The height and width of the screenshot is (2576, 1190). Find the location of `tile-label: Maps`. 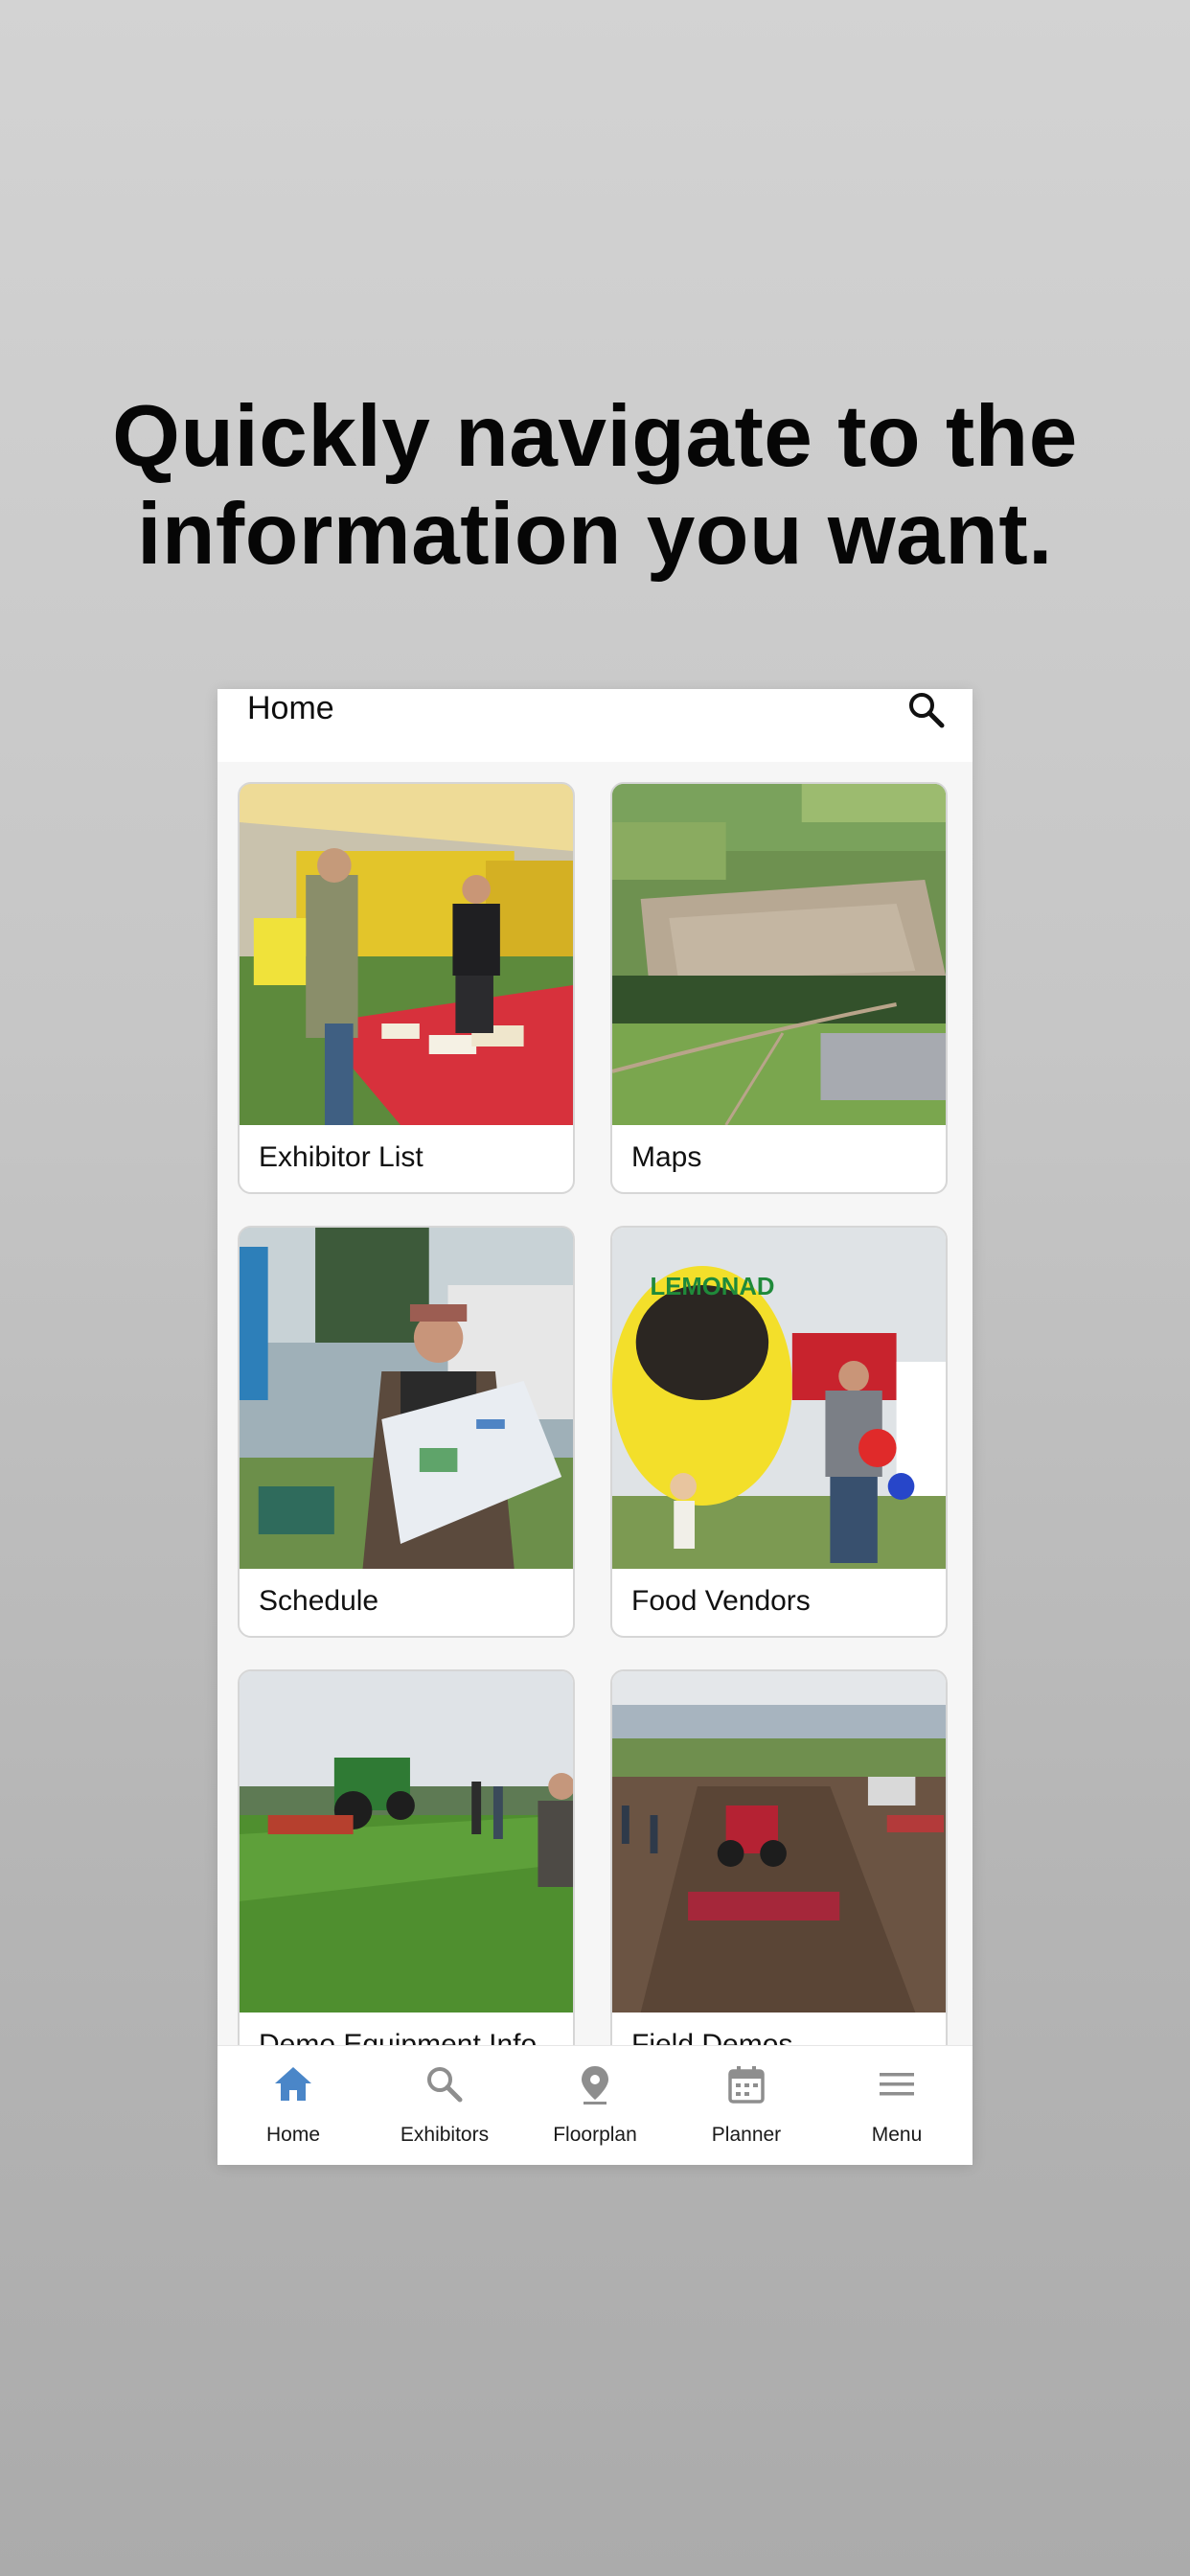

tile-label: Maps is located at coordinates (667, 1157).